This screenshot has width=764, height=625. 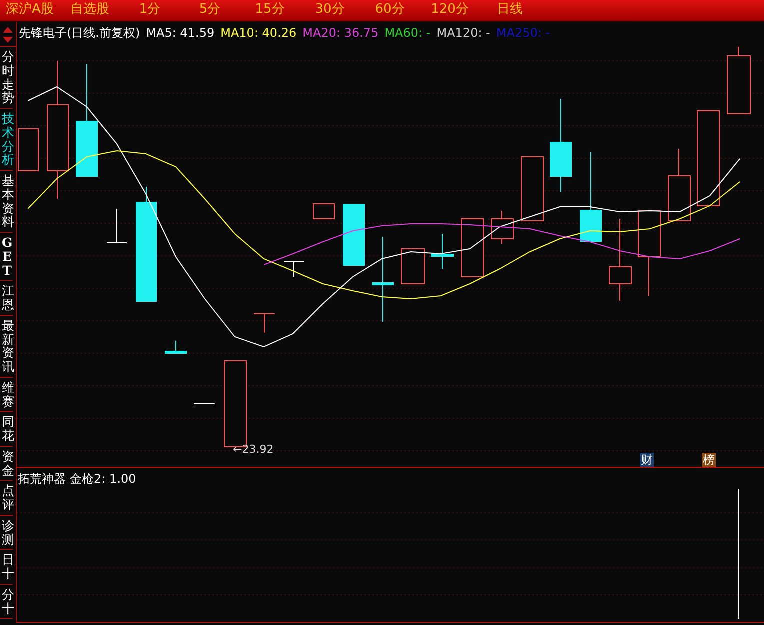 I want to click on period-tab: 自选股, so click(x=90, y=10).